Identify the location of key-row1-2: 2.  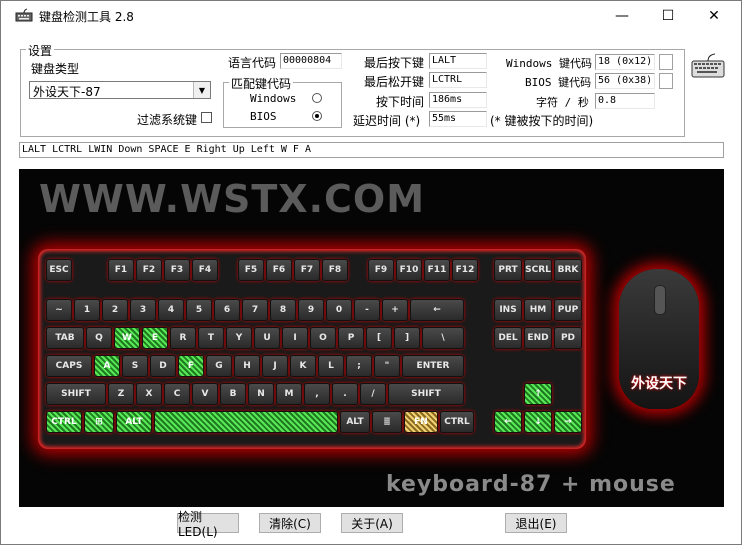
(115, 310).